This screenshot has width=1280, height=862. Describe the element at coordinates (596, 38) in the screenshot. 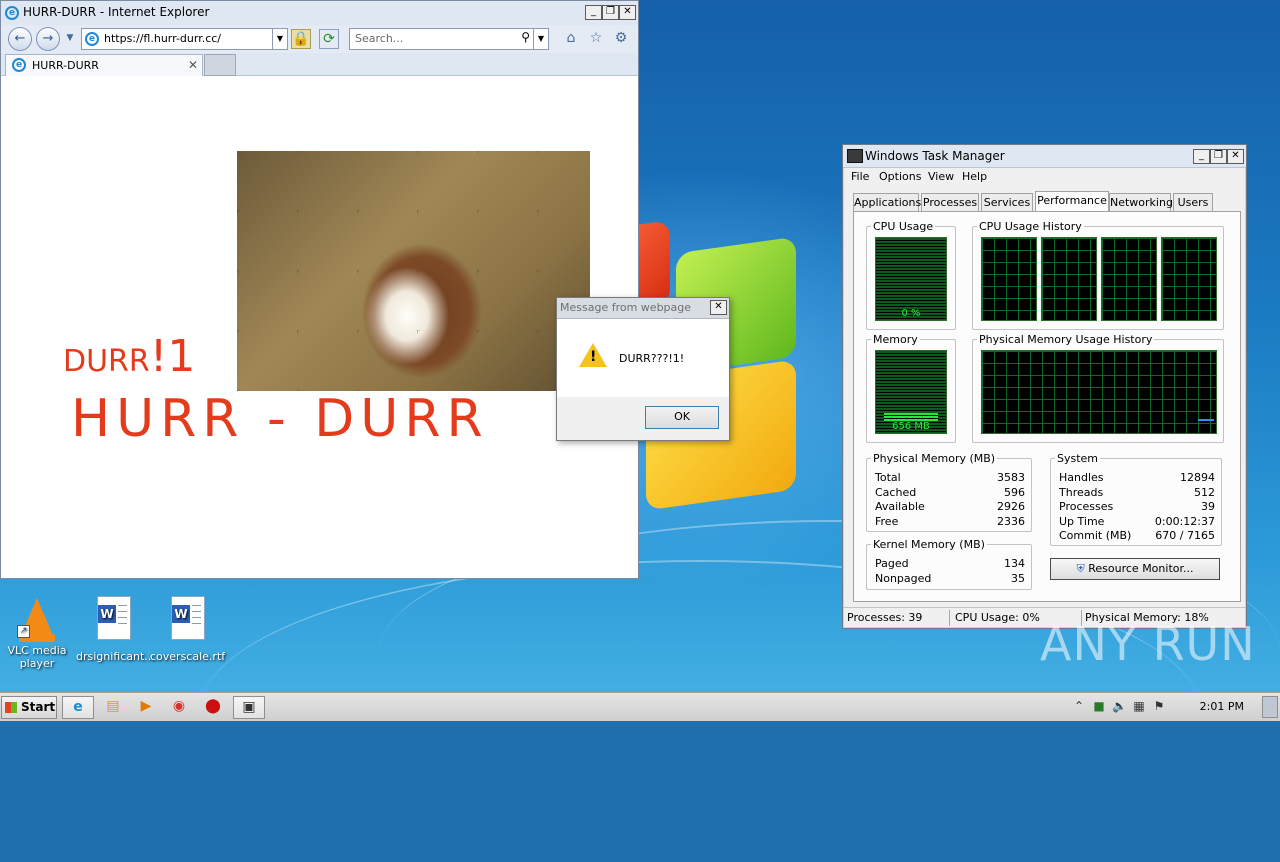

I see `favorites-star-icon: ☆` at that location.